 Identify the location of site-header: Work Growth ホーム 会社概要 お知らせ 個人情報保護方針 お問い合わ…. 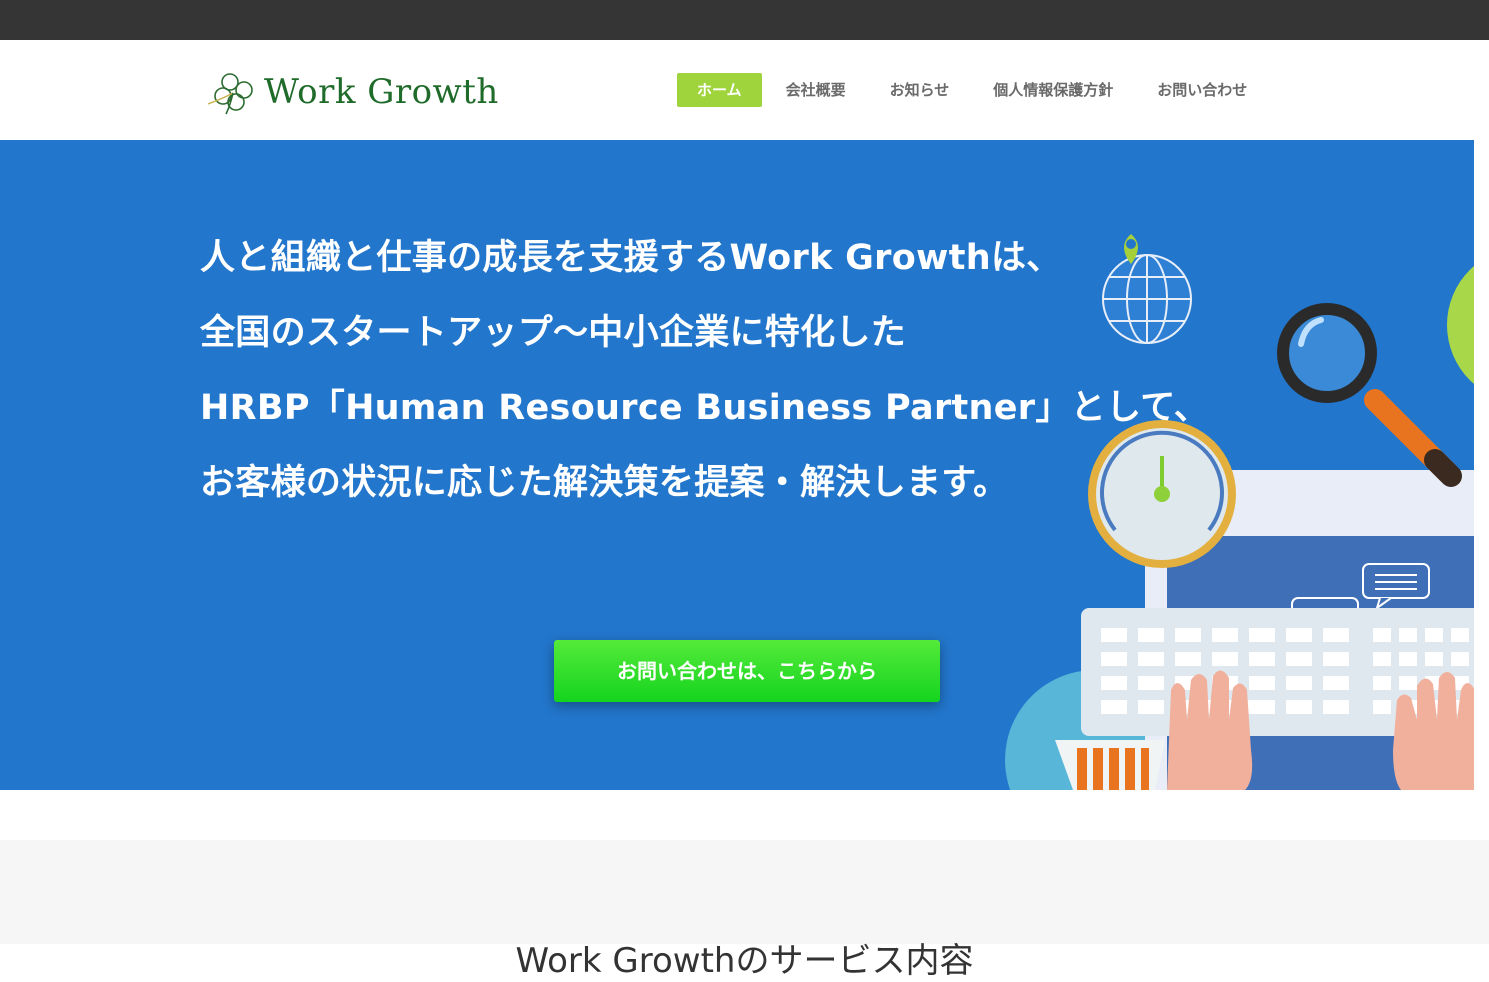
(744, 90).